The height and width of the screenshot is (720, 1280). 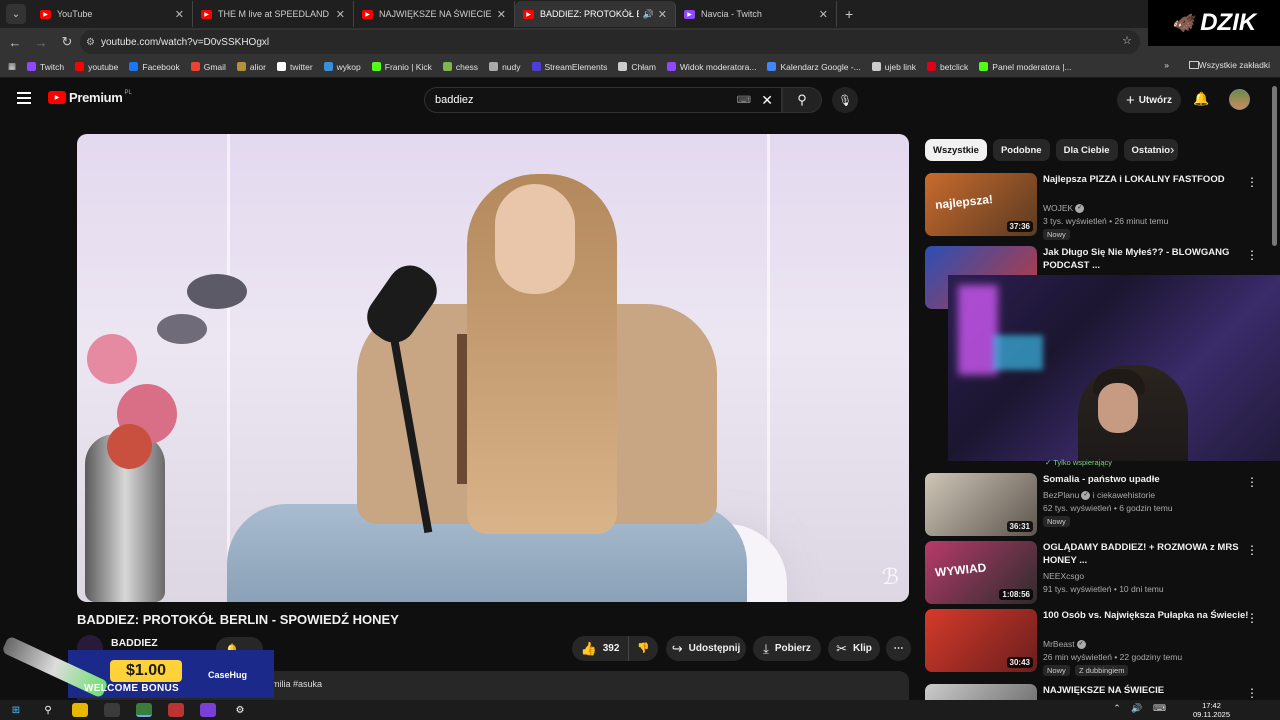 I want to click on tab-search-button: ⌄, so click(x=16, y=14).